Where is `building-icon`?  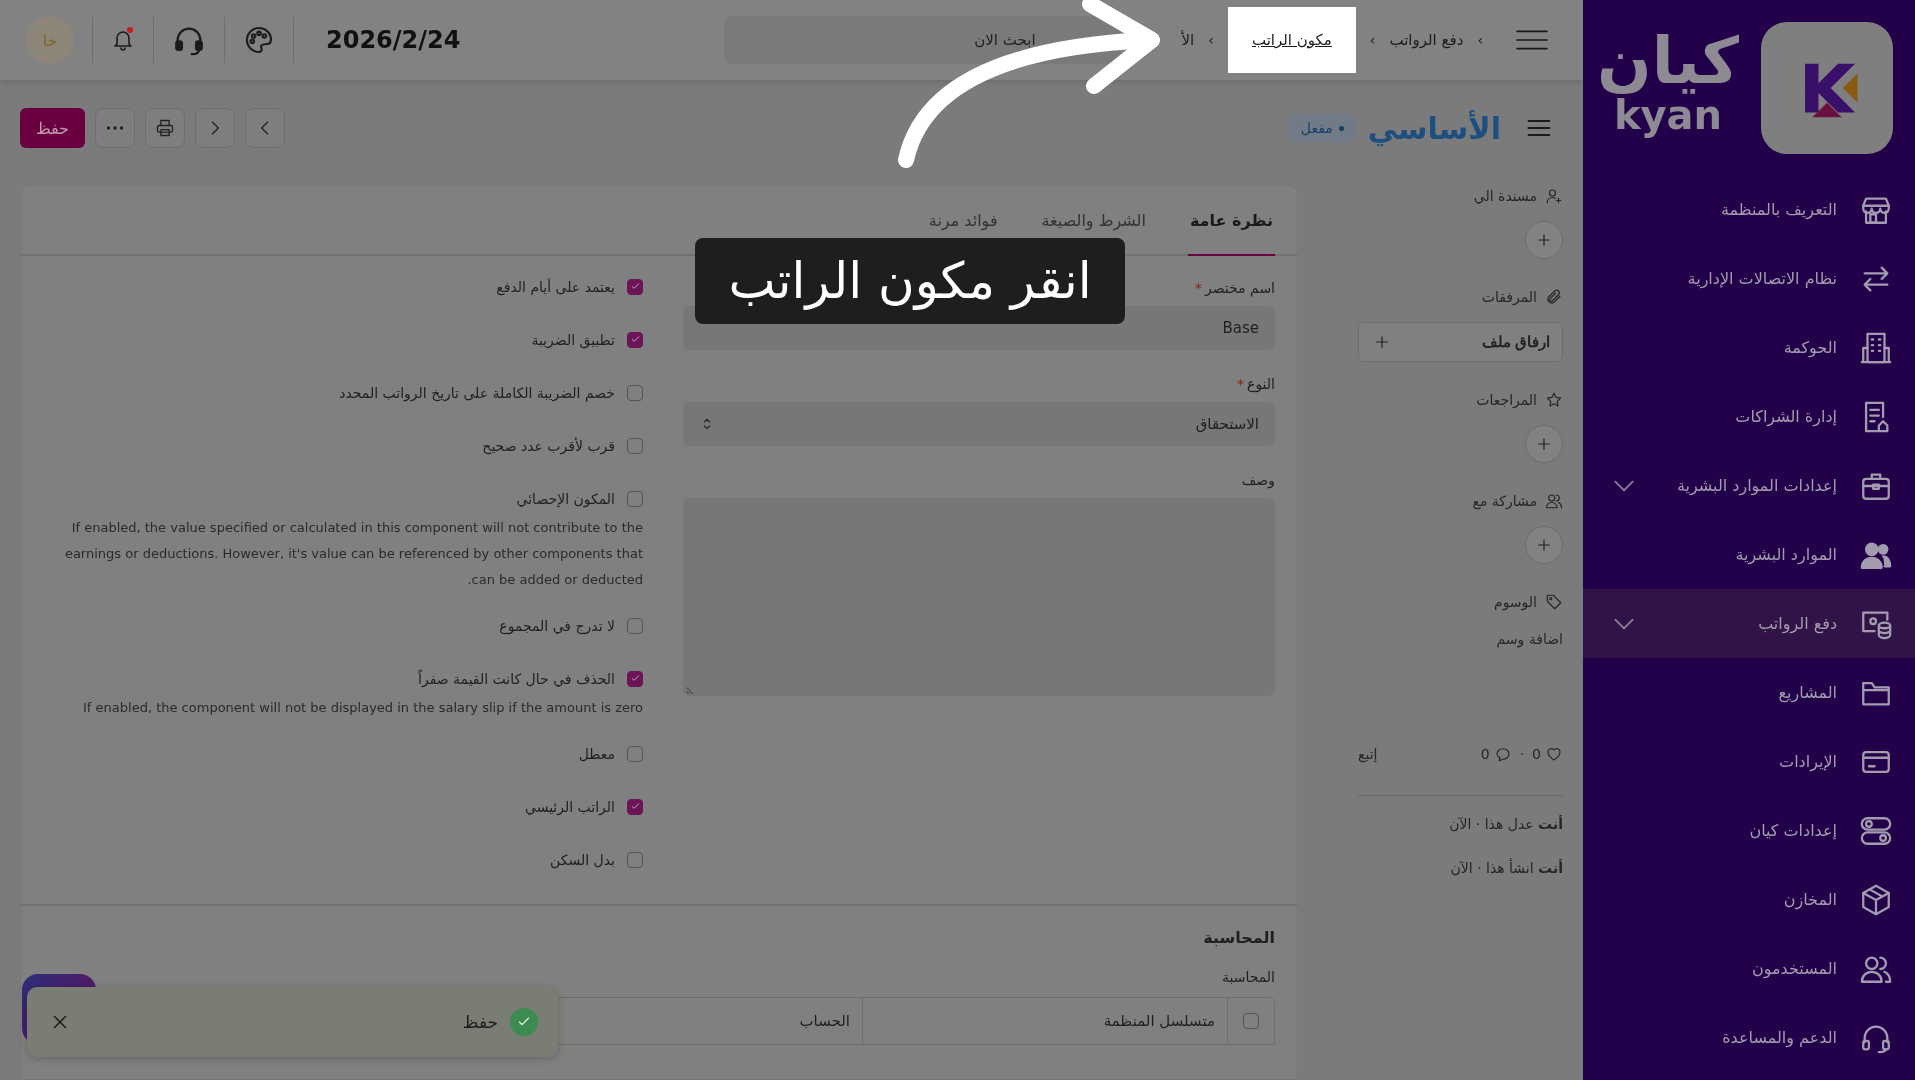 building-icon is located at coordinates (1876, 347).